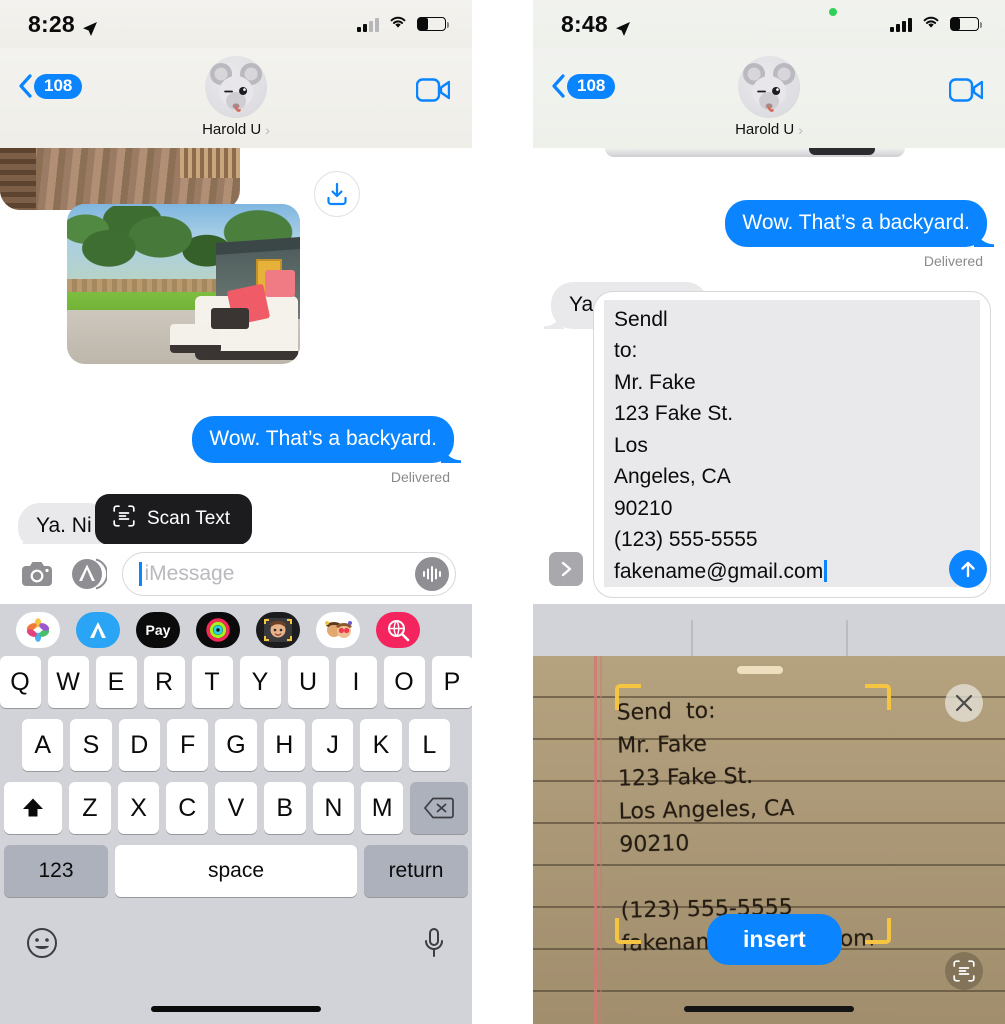  What do you see at coordinates (284, 745) in the screenshot?
I see `key-h: H` at bounding box center [284, 745].